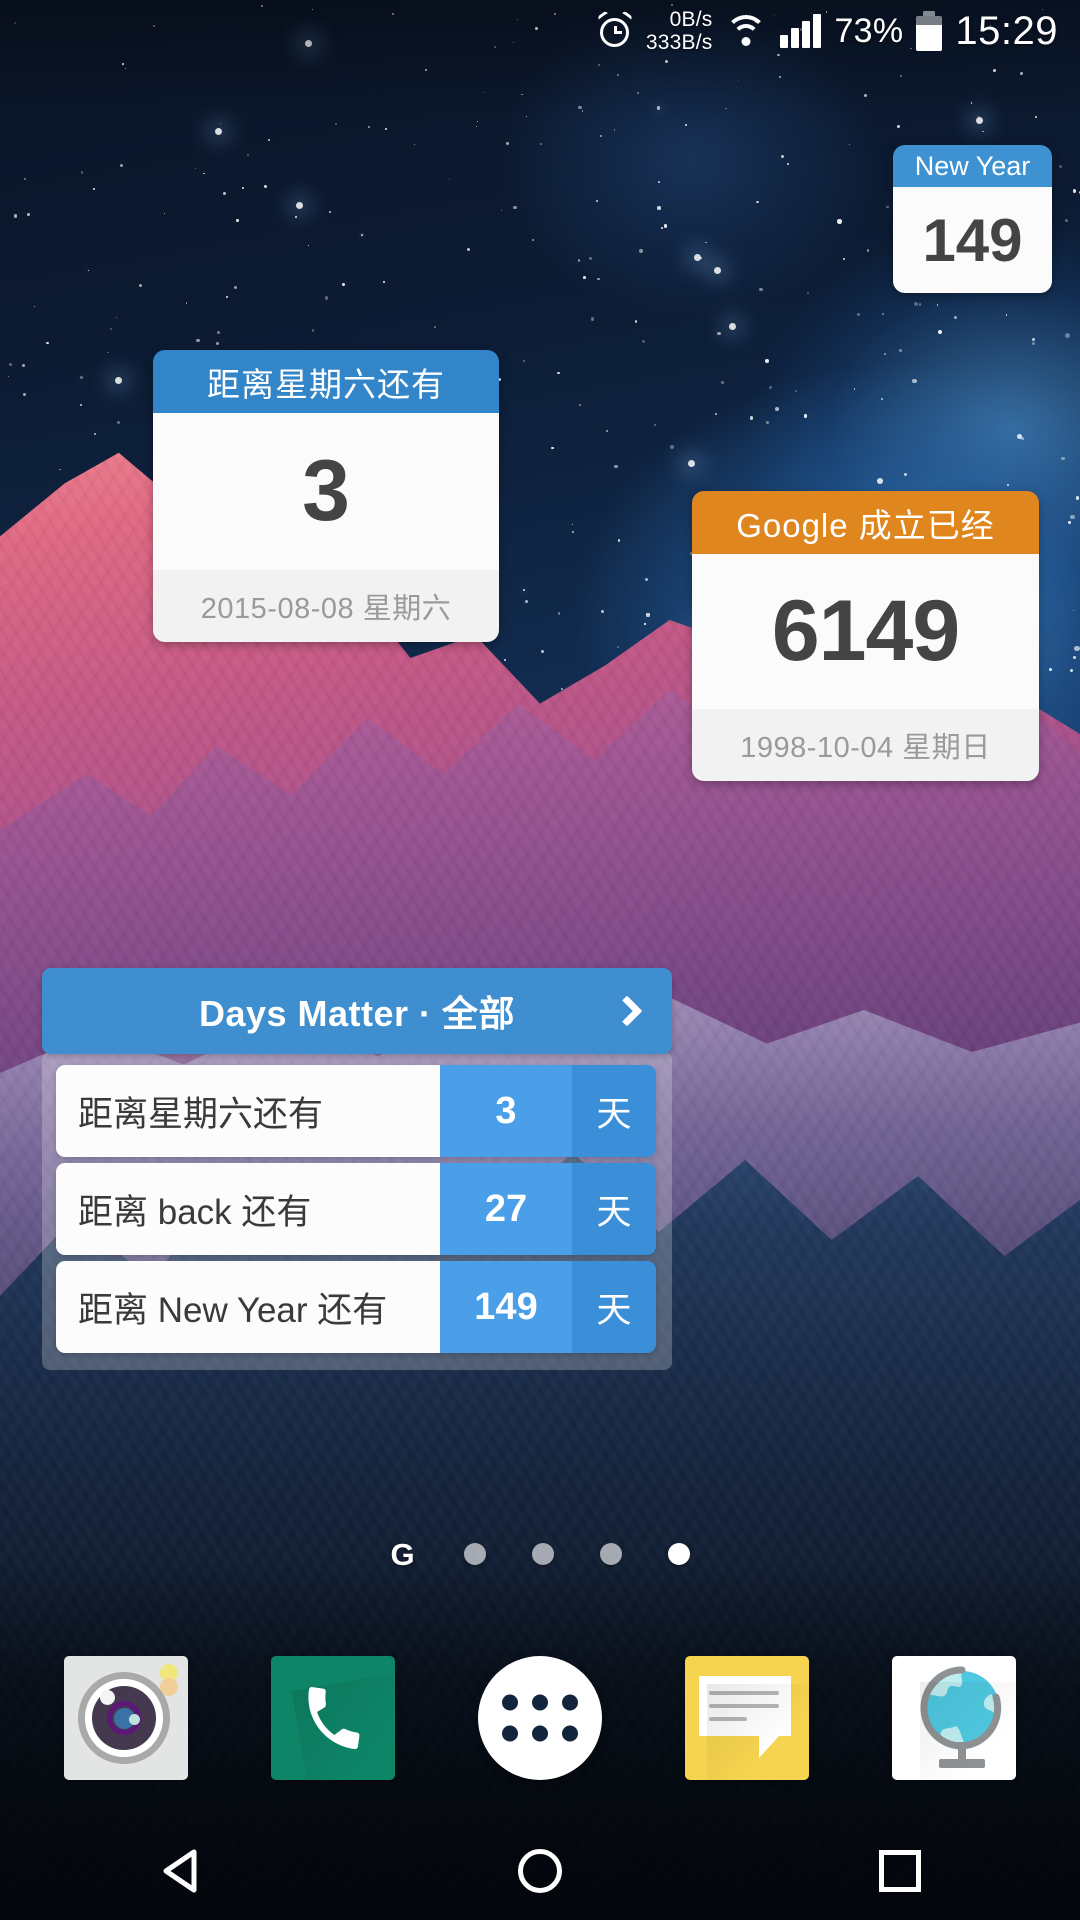 This screenshot has height=1920, width=1080. Describe the element at coordinates (679, 42) in the screenshot. I see `net-download-speed: 333B/s` at that location.